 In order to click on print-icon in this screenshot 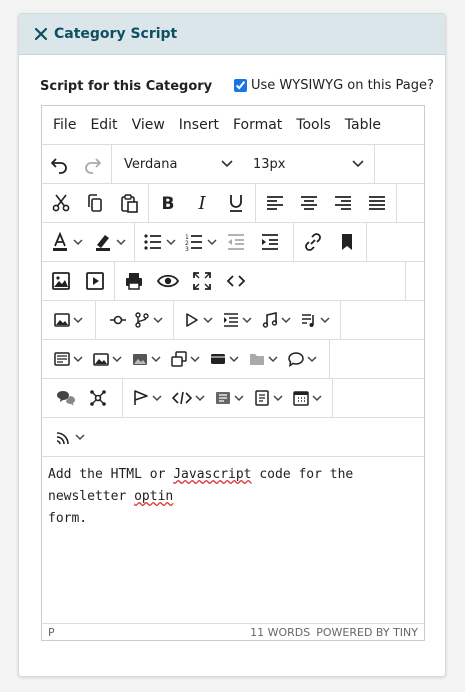, I will do `click(134, 281)`.